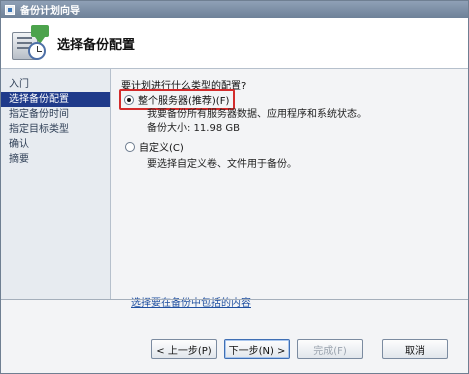 This screenshot has width=469, height=374. Describe the element at coordinates (191, 301) in the screenshot. I see `backup-contents-link: 选择要在备份中包括的内容` at that location.